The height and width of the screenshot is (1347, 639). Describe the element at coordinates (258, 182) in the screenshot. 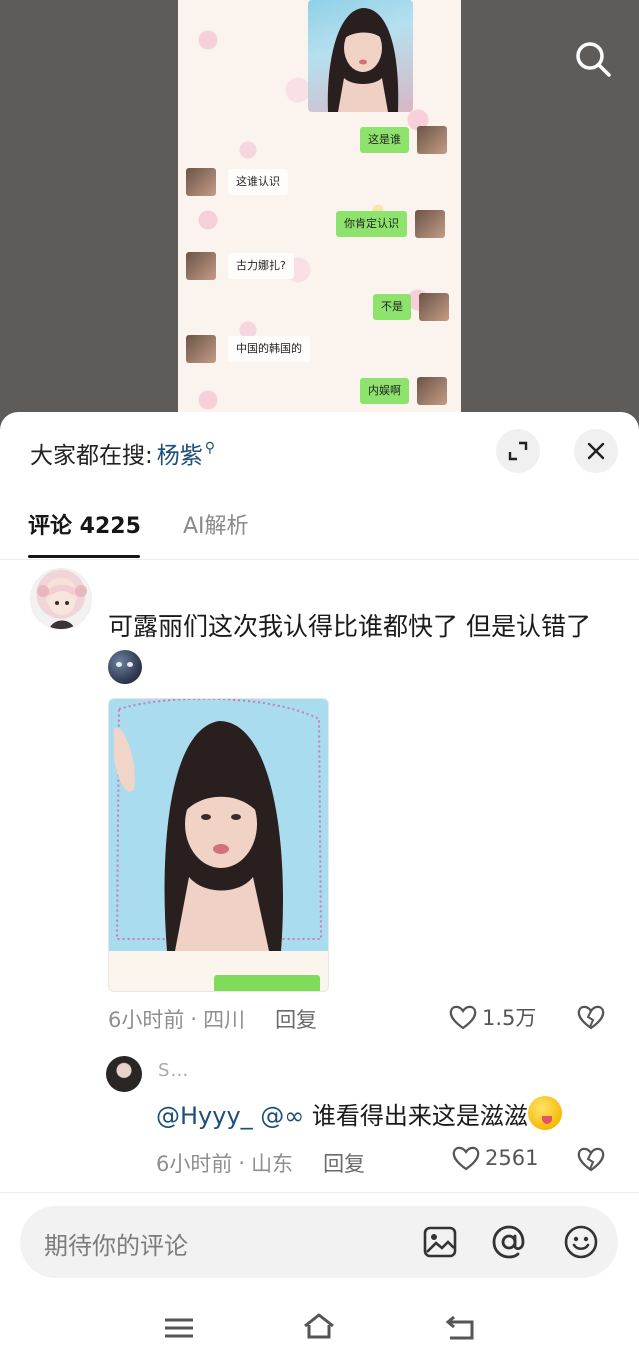

I see `chat-bubble: 这谁认识` at that location.